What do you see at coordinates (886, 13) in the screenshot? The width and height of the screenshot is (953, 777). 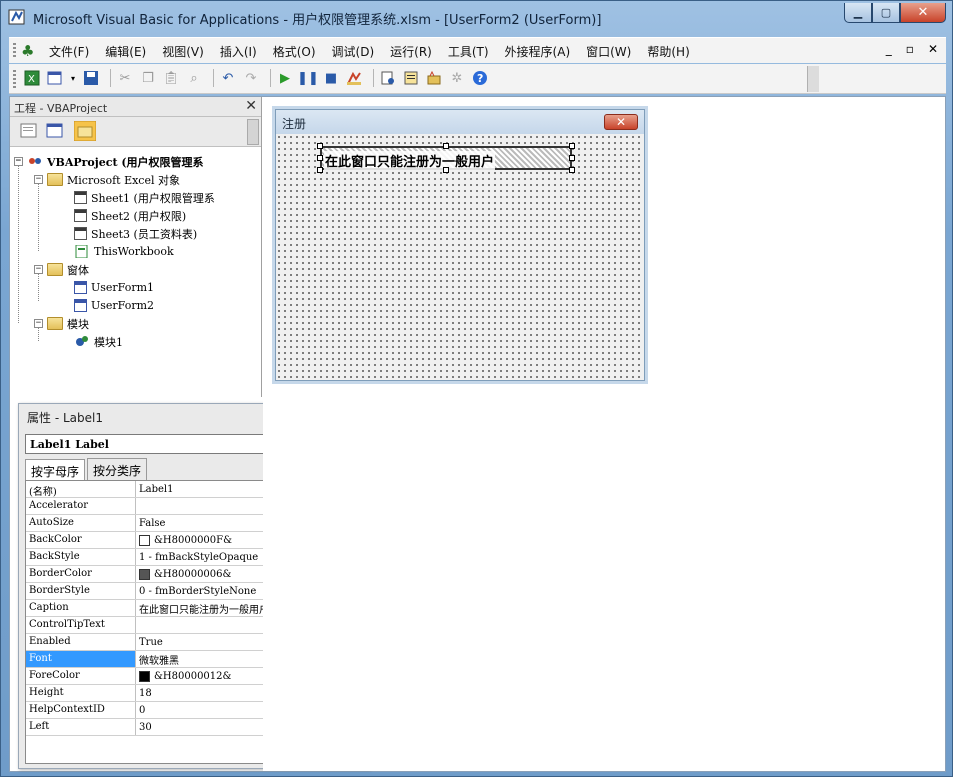 I see `maximize-button: ▢` at bounding box center [886, 13].